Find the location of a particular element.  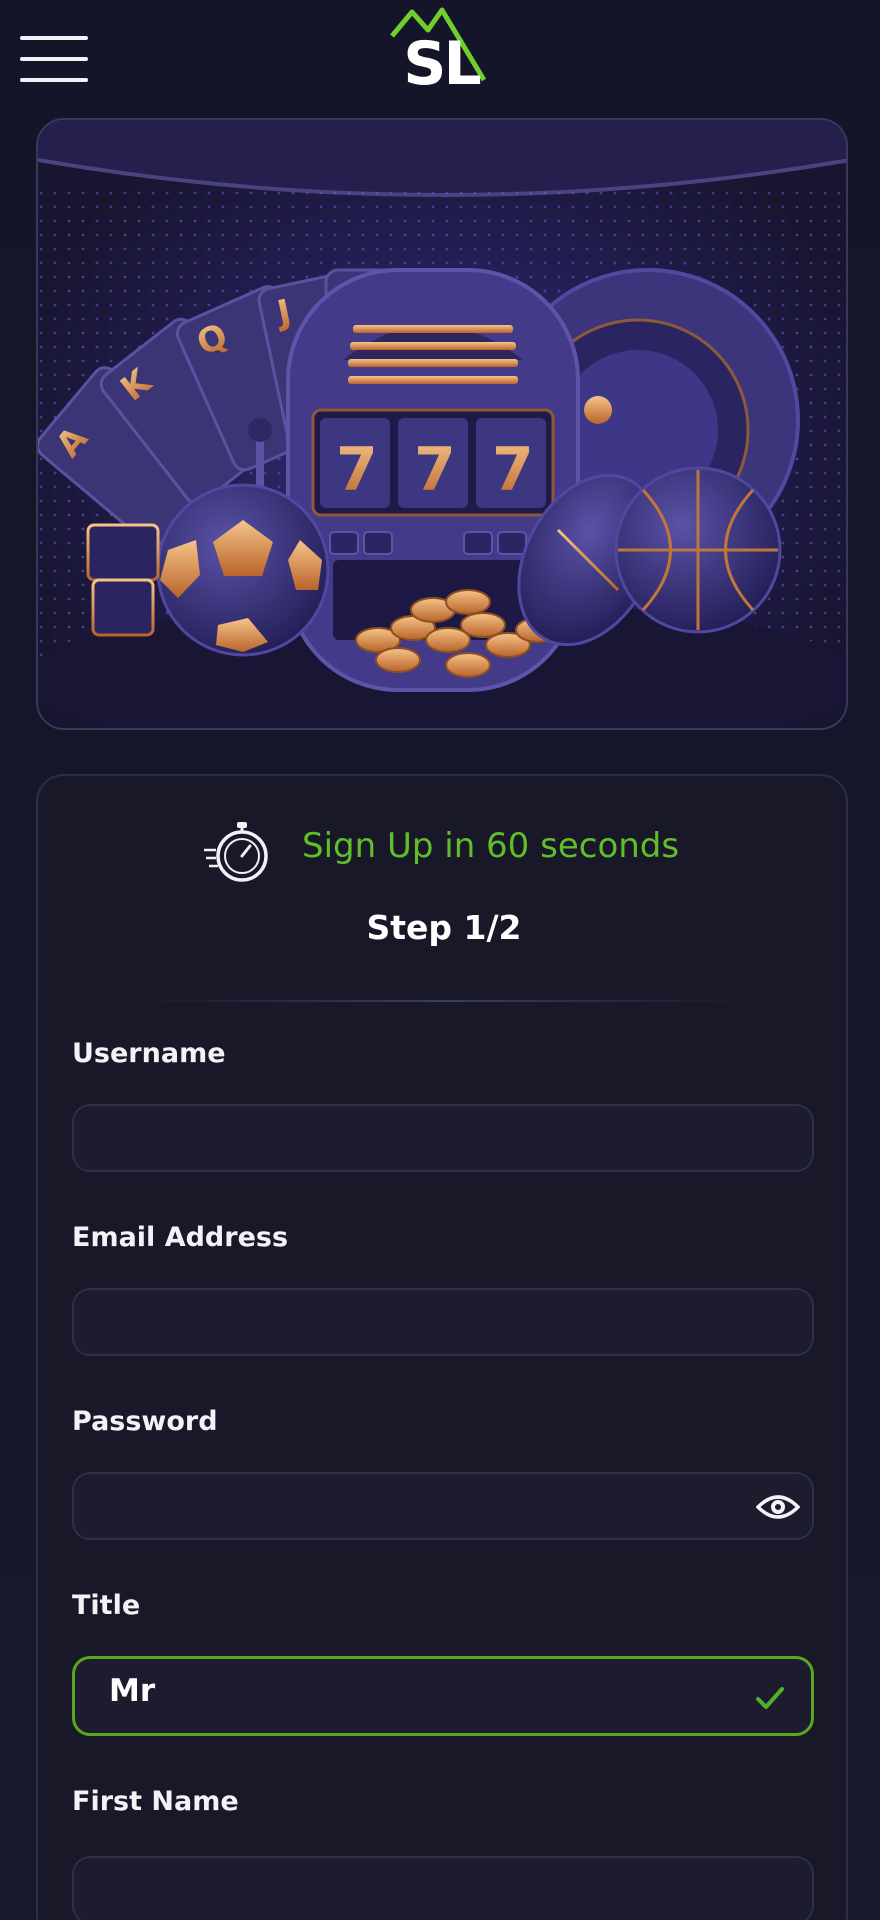

sports-gear is located at coordinates (123, 580).